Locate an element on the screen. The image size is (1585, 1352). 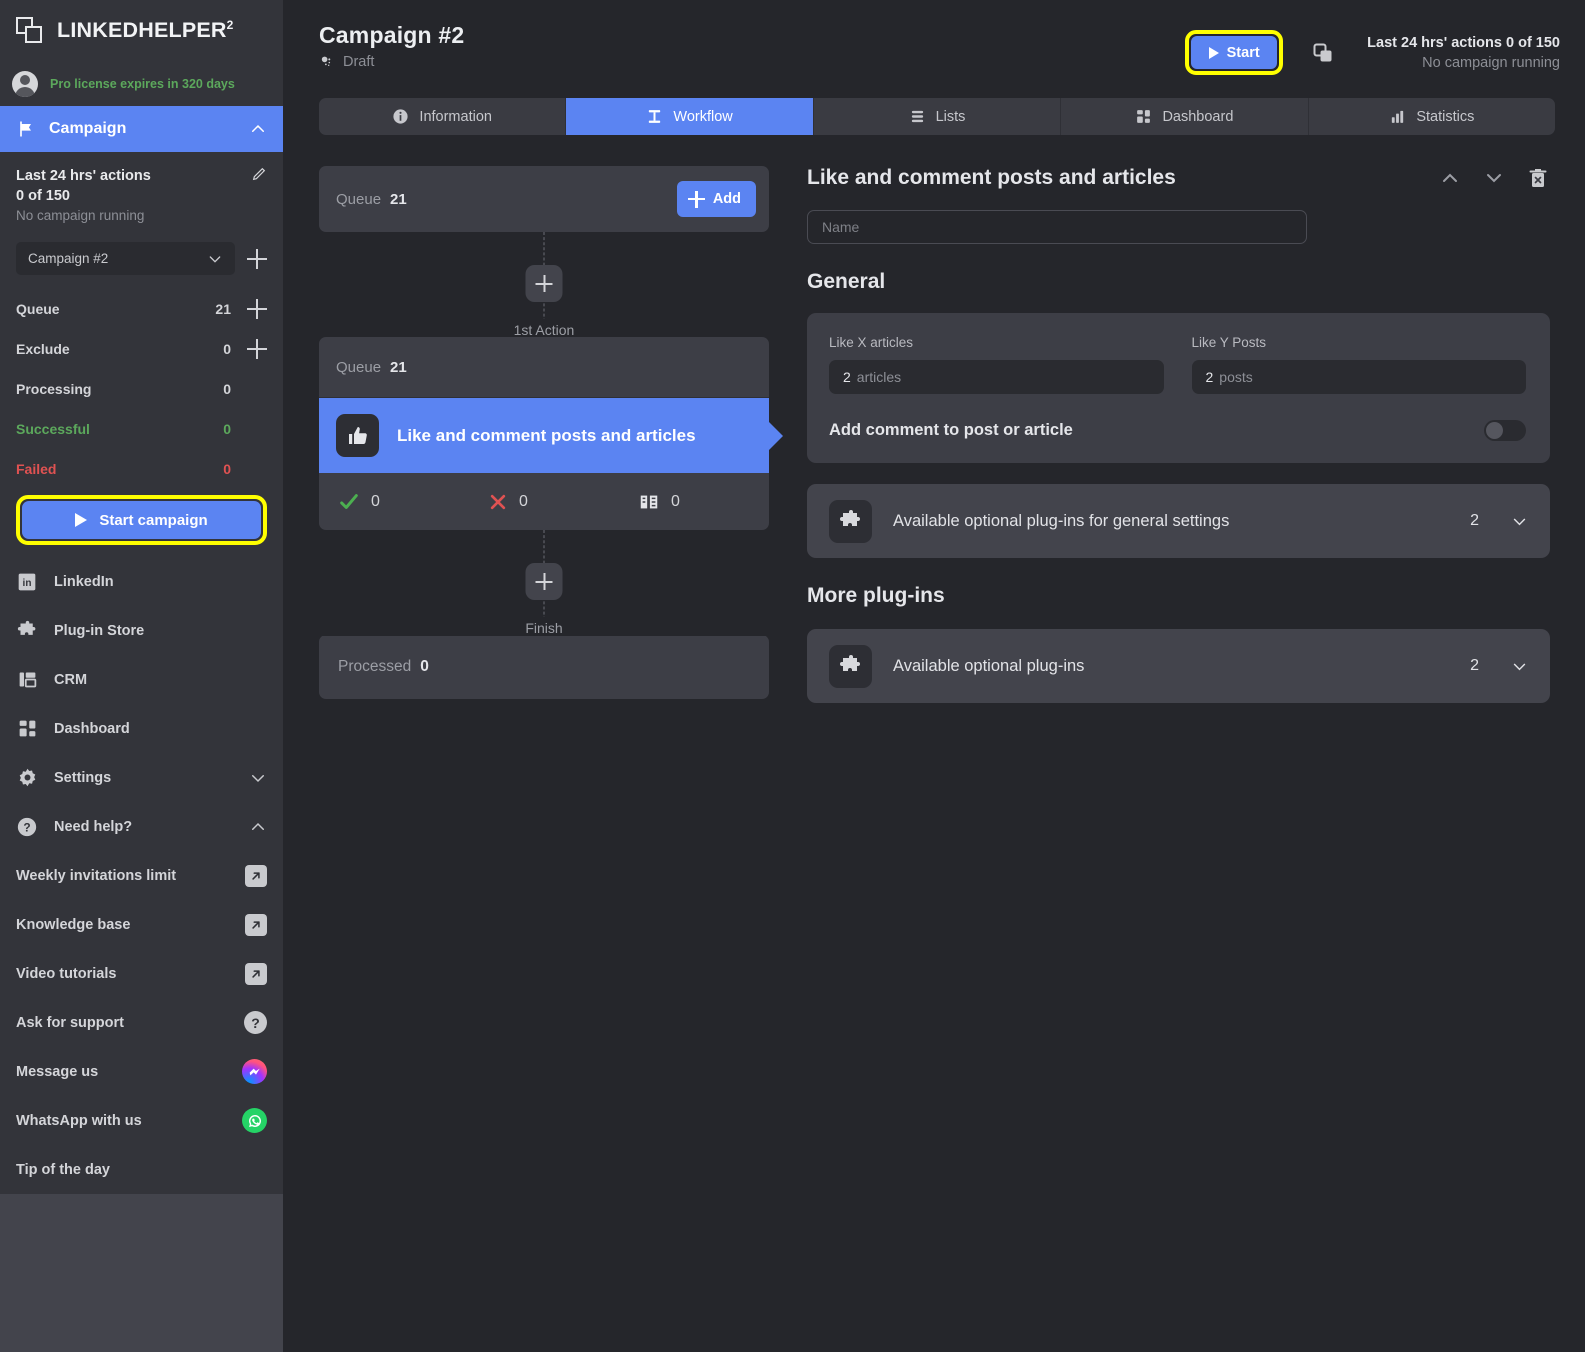
tab-dashboard: Dashboard is located at coordinates (1185, 116).